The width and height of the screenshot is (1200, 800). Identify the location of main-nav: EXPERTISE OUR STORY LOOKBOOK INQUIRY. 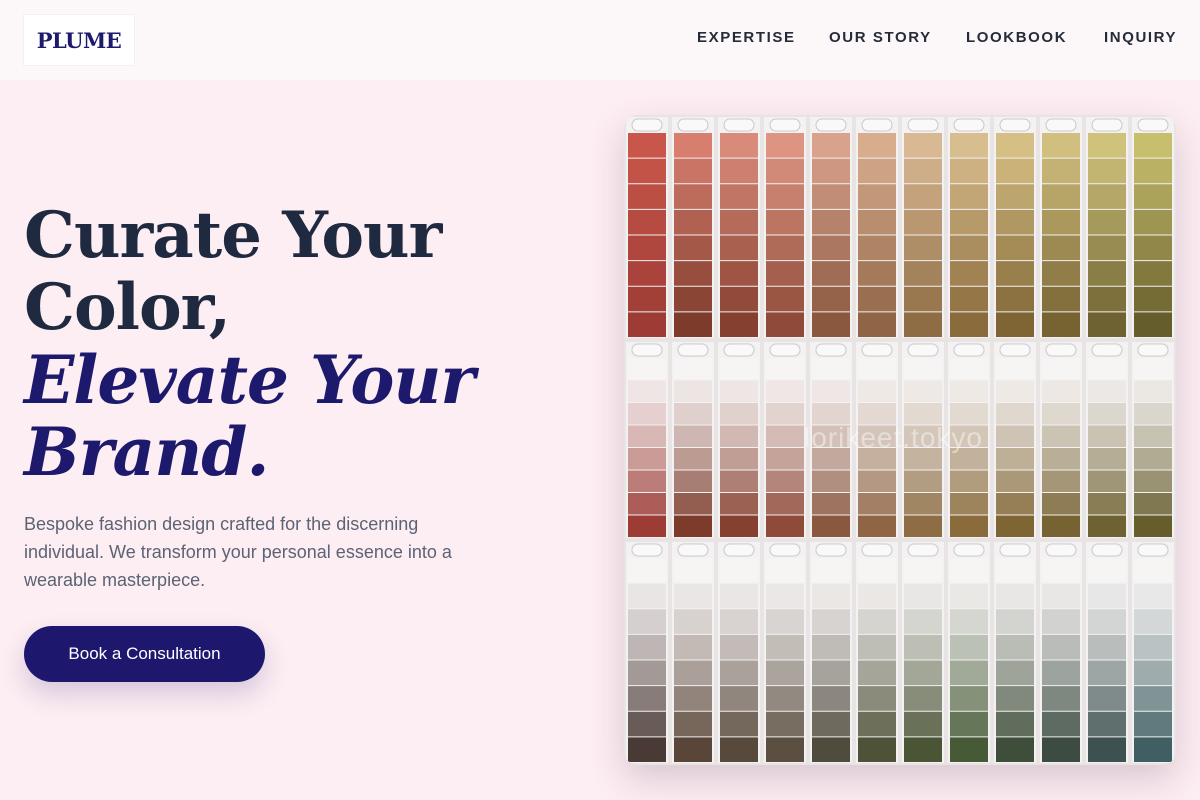
(600, 40).